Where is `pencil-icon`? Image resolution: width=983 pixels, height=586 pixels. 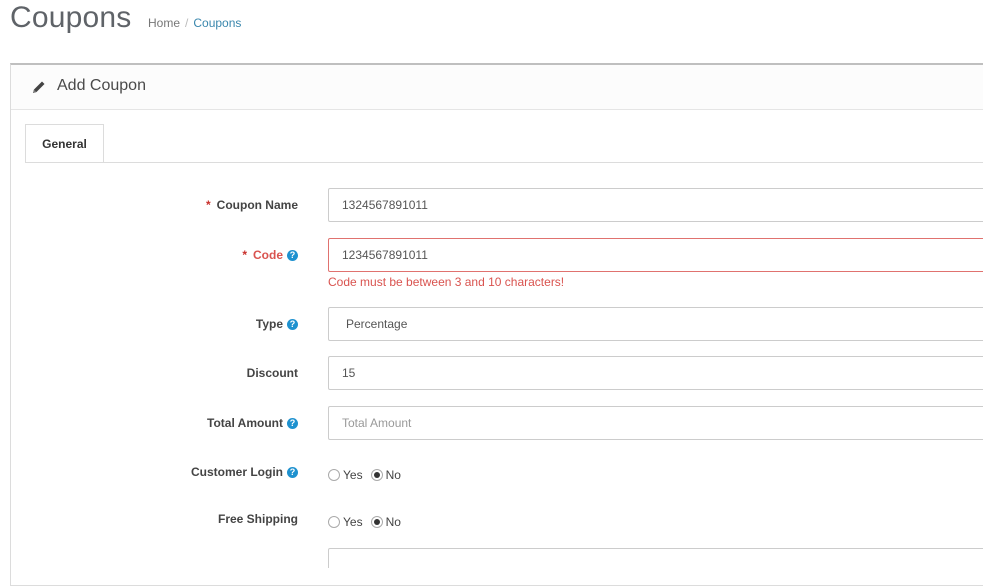 pencil-icon is located at coordinates (39, 87).